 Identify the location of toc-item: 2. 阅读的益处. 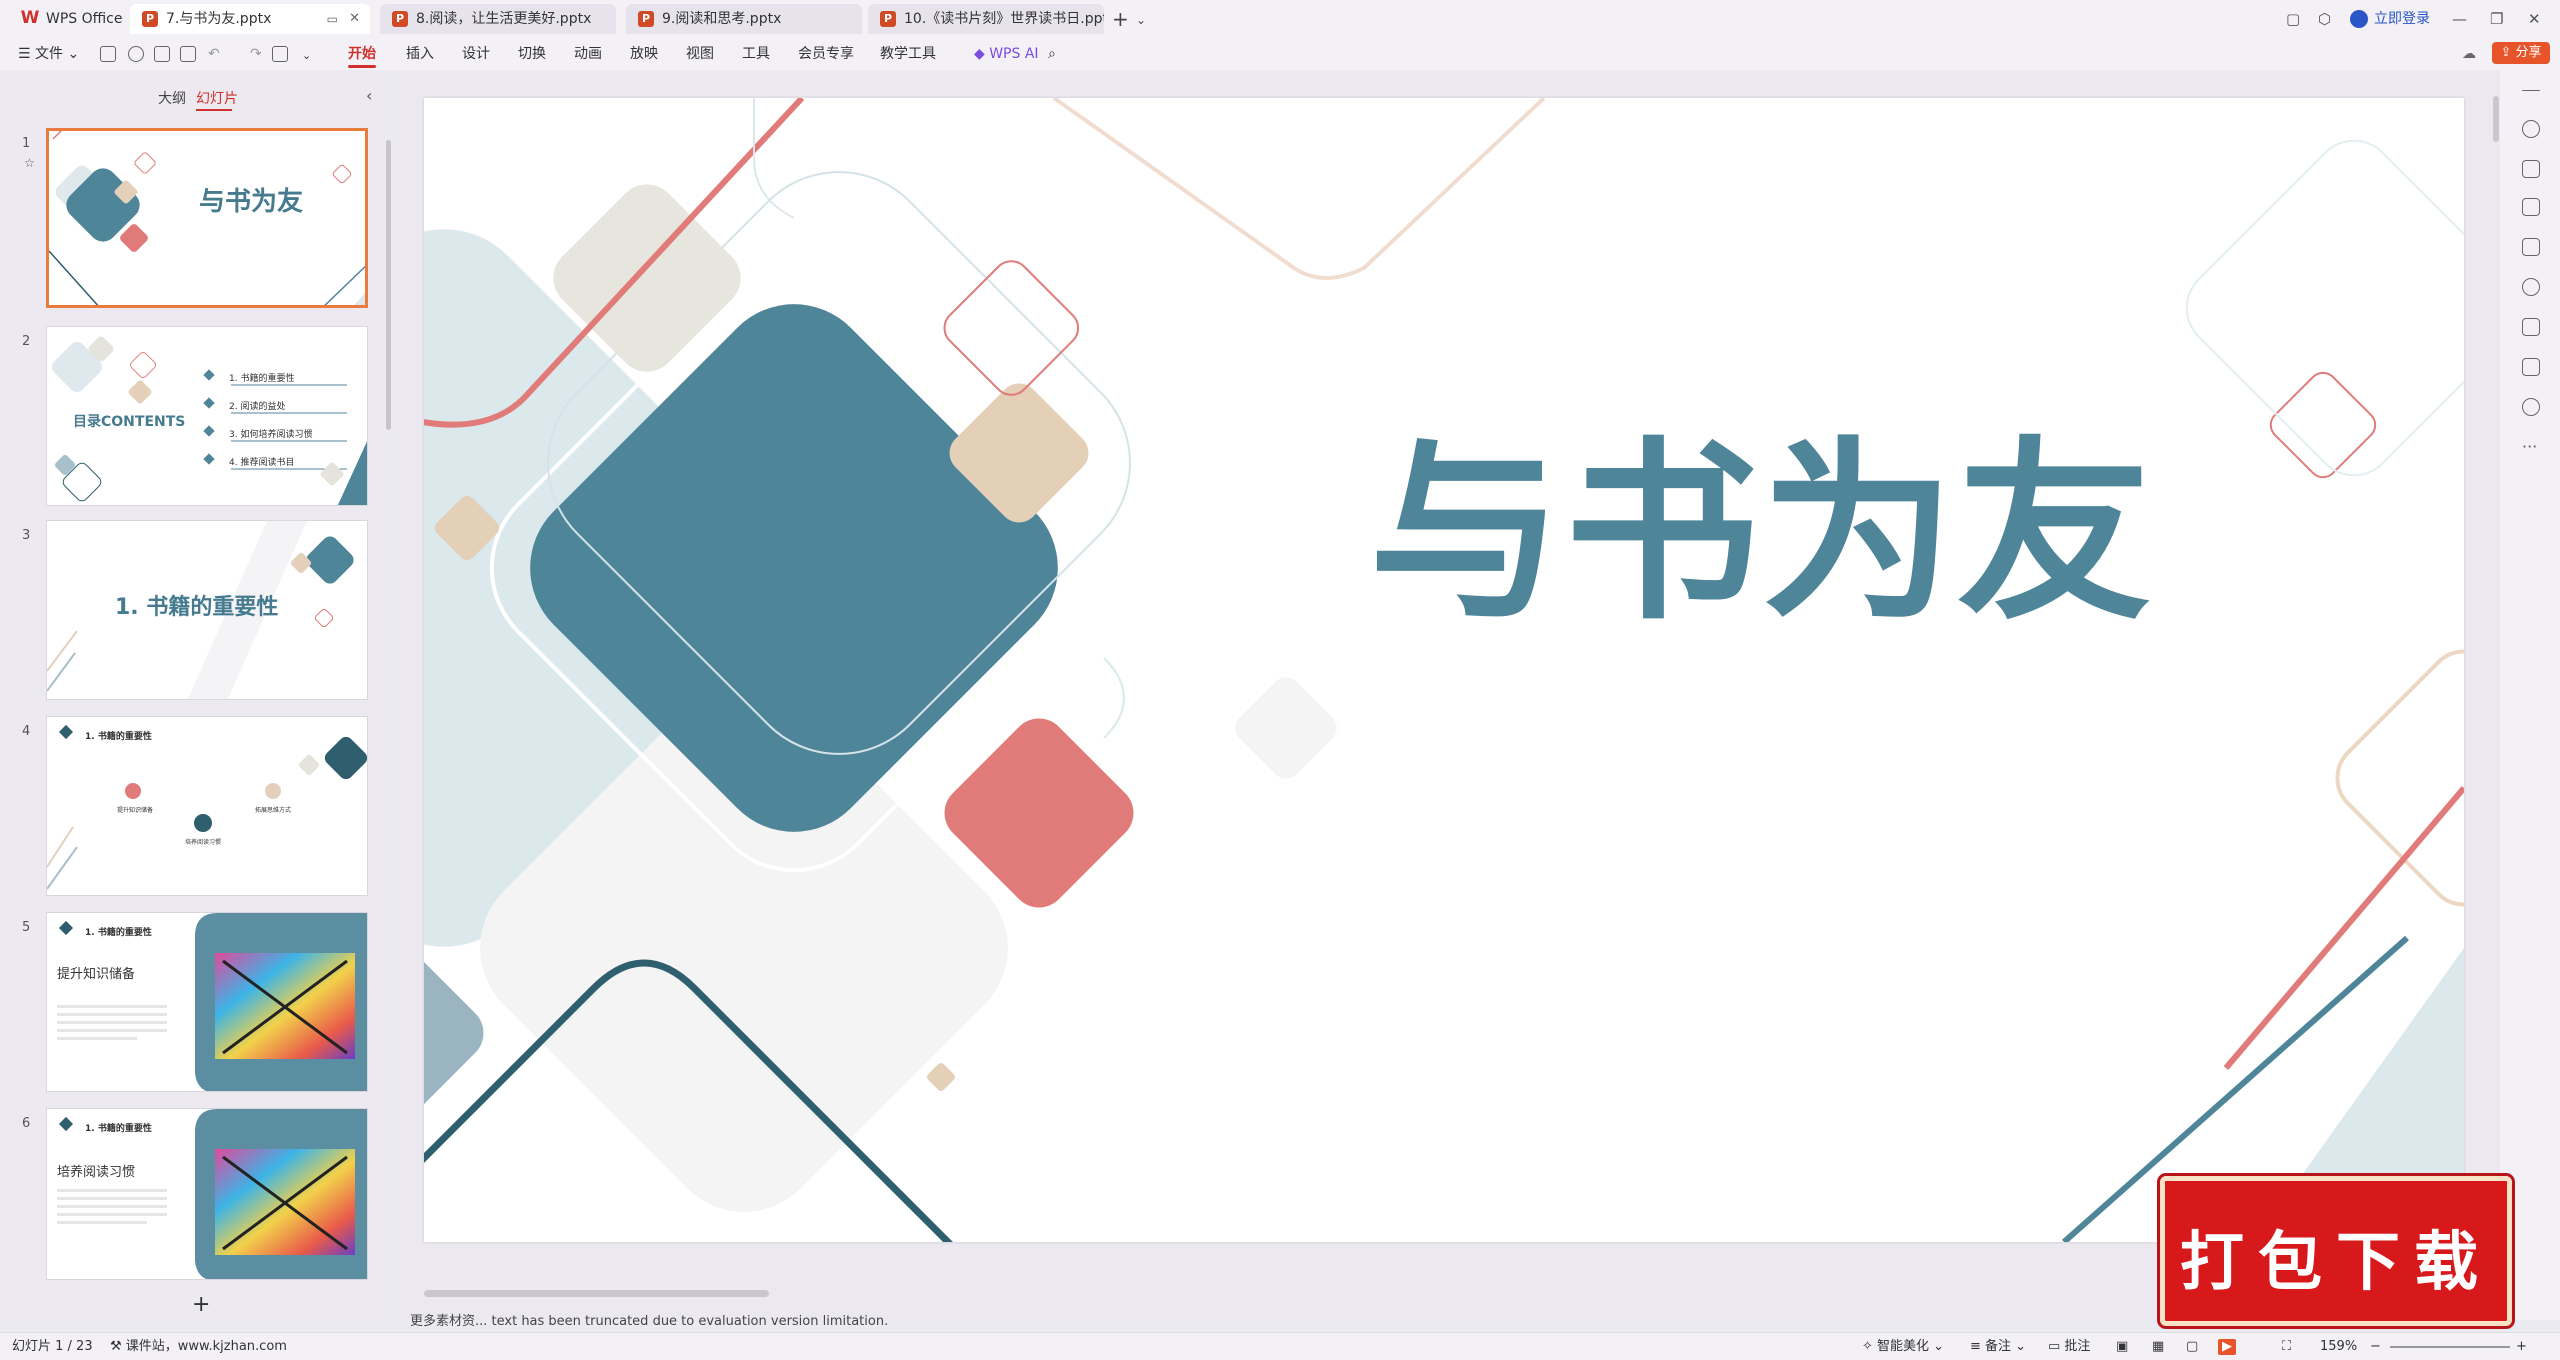
(257, 407).